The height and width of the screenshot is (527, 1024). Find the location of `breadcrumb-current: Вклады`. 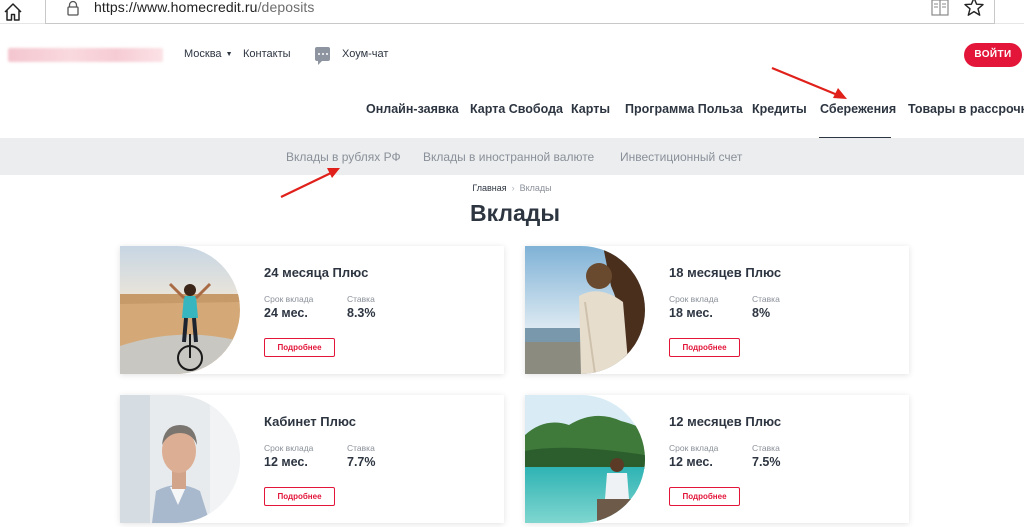

breadcrumb-current: Вклады is located at coordinates (535, 188).